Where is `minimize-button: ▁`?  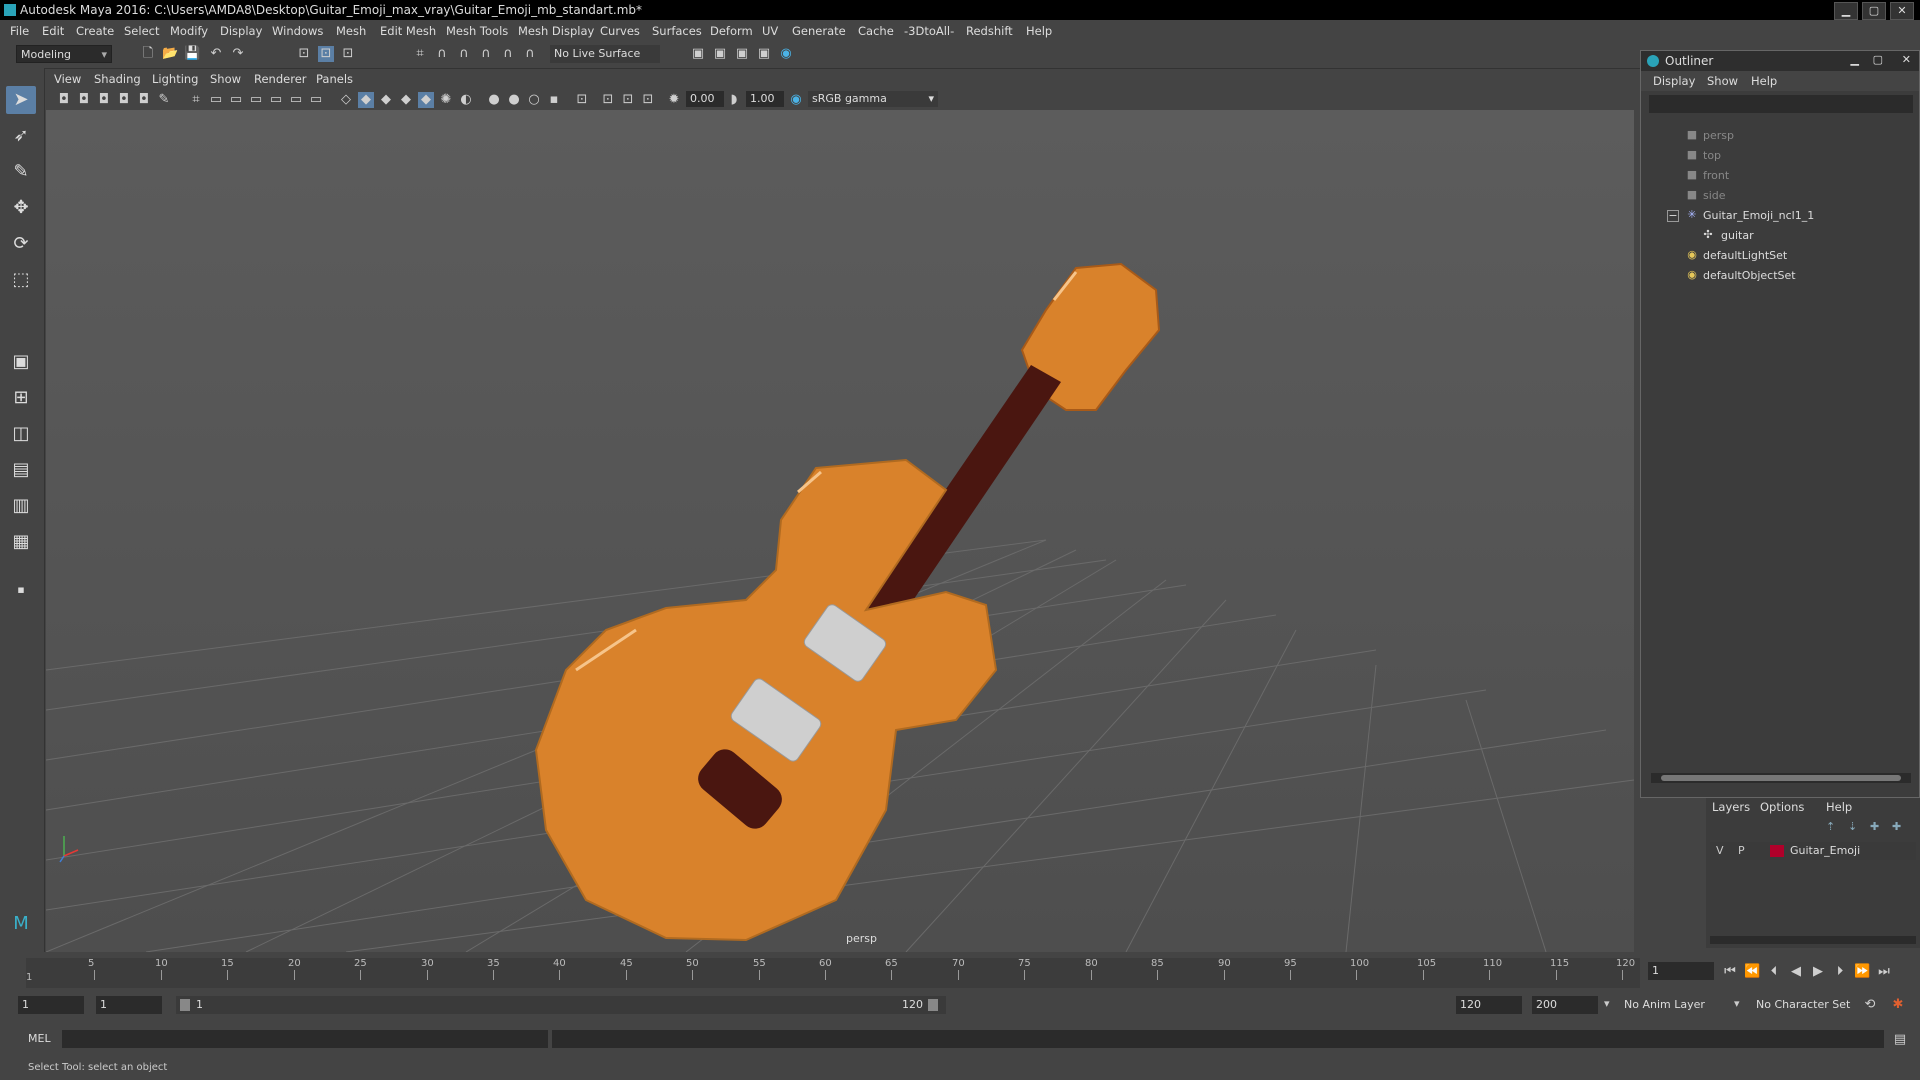 minimize-button: ▁ is located at coordinates (1846, 11).